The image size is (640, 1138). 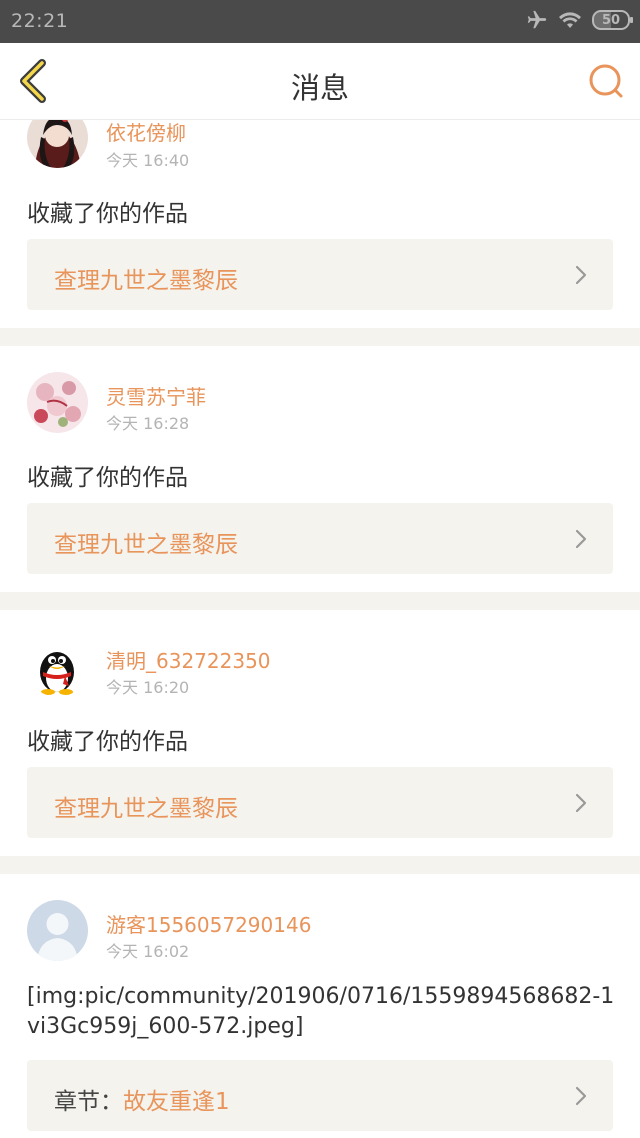 I want to click on battery-level: 50, so click(x=611, y=20).